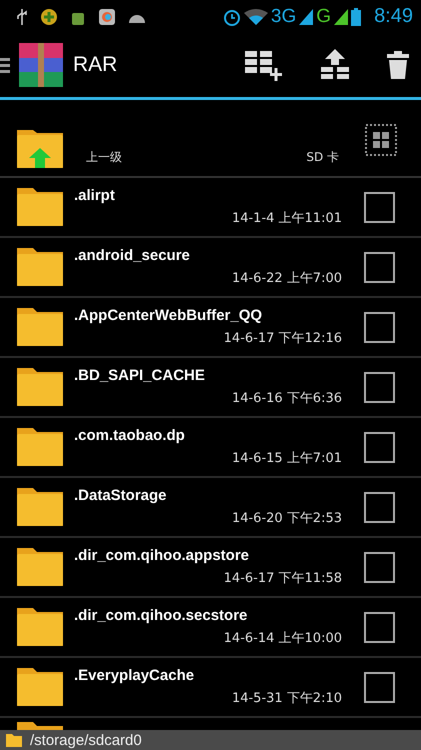 This screenshot has height=750, width=421. What do you see at coordinates (206, 495) in the screenshot?
I see `folder-name: .DataStorage` at bounding box center [206, 495].